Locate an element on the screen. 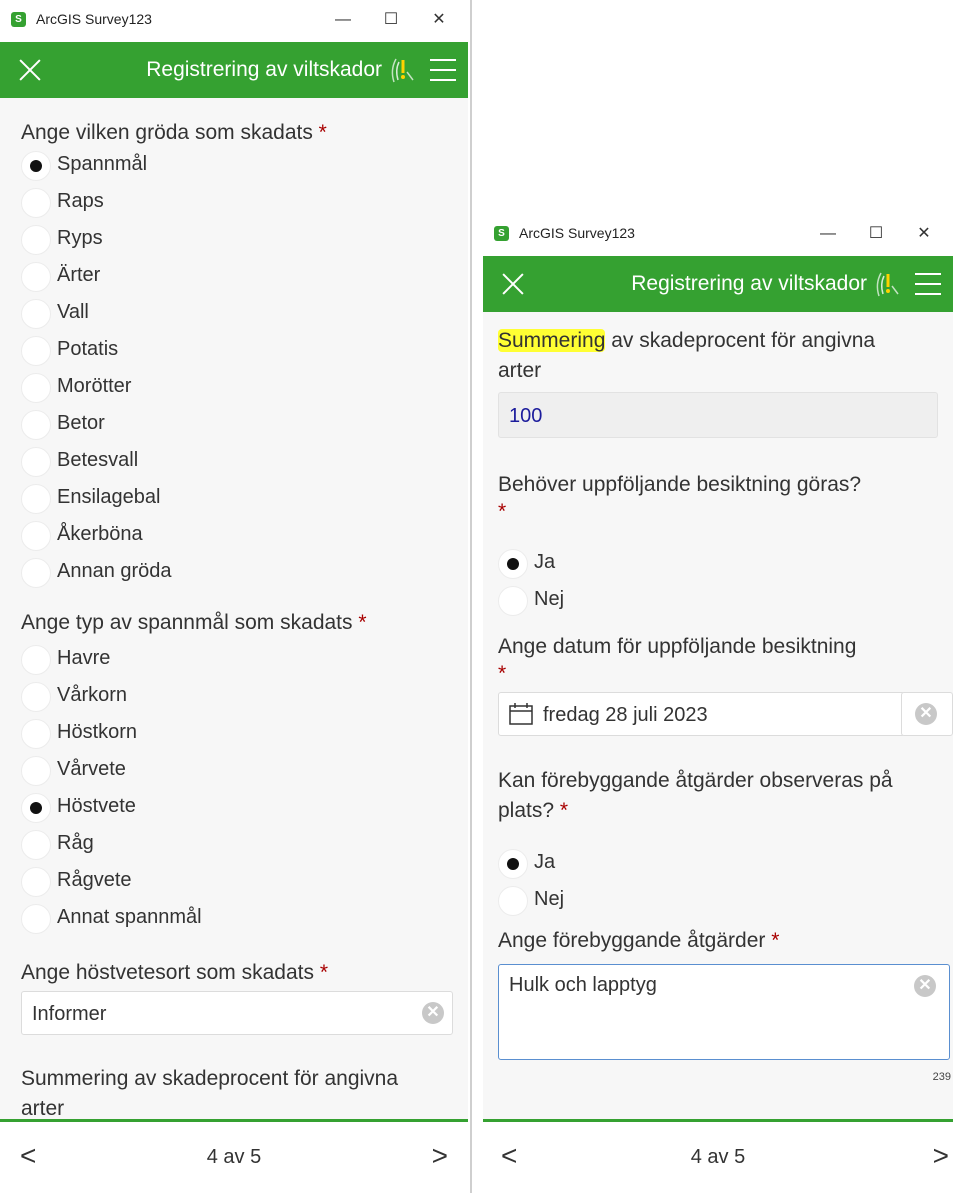 The width and height of the screenshot is (953, 1193). date-value: fredag 28 juli 2023 is located at coordinates (625, 715).